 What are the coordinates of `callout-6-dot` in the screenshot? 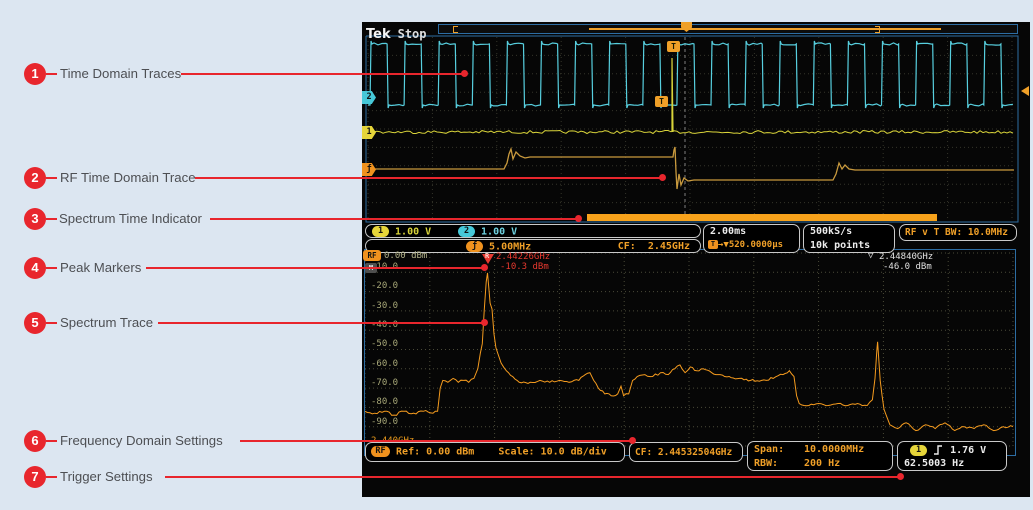 It's located at (632, 440).